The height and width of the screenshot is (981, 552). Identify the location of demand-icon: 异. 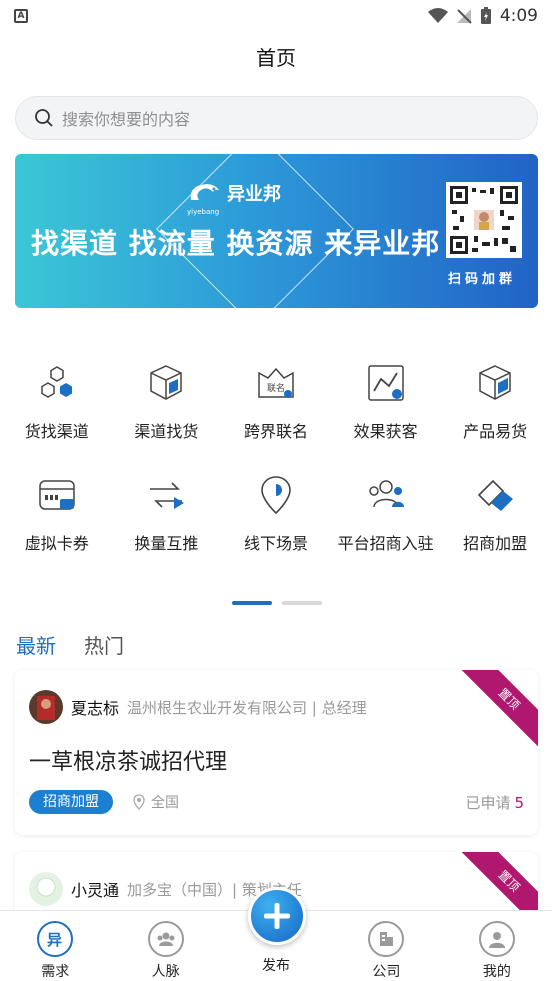
(55, 939).